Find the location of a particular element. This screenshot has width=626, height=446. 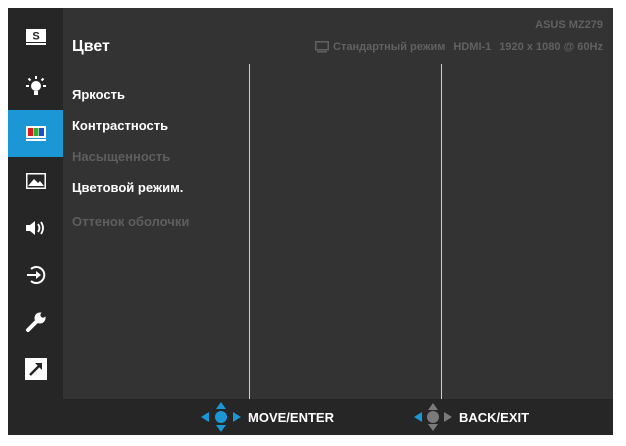

menu-item-contrast: Контрастность is located at coordinates (120, 125).